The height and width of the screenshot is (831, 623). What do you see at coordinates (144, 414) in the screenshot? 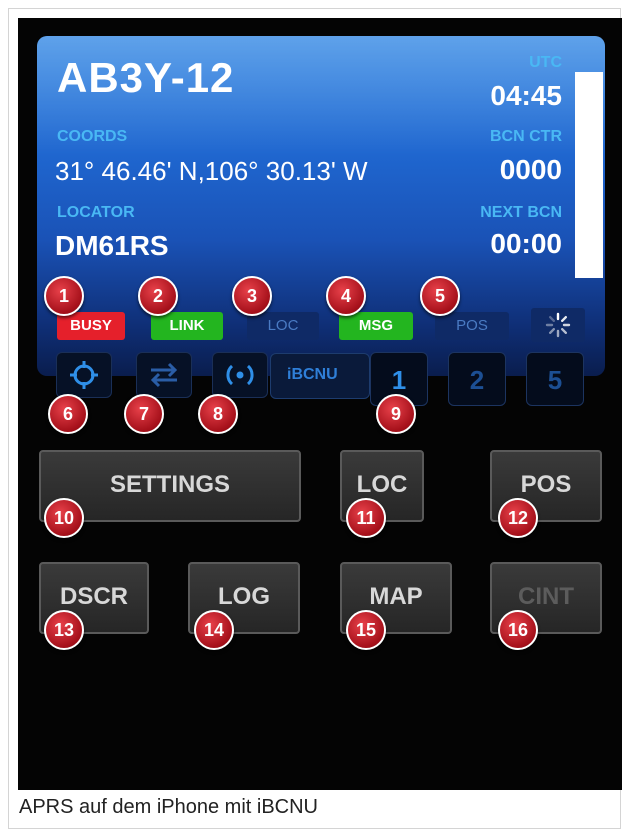
I see `callout-badge-7: 7` at bounding box center [144, 414].